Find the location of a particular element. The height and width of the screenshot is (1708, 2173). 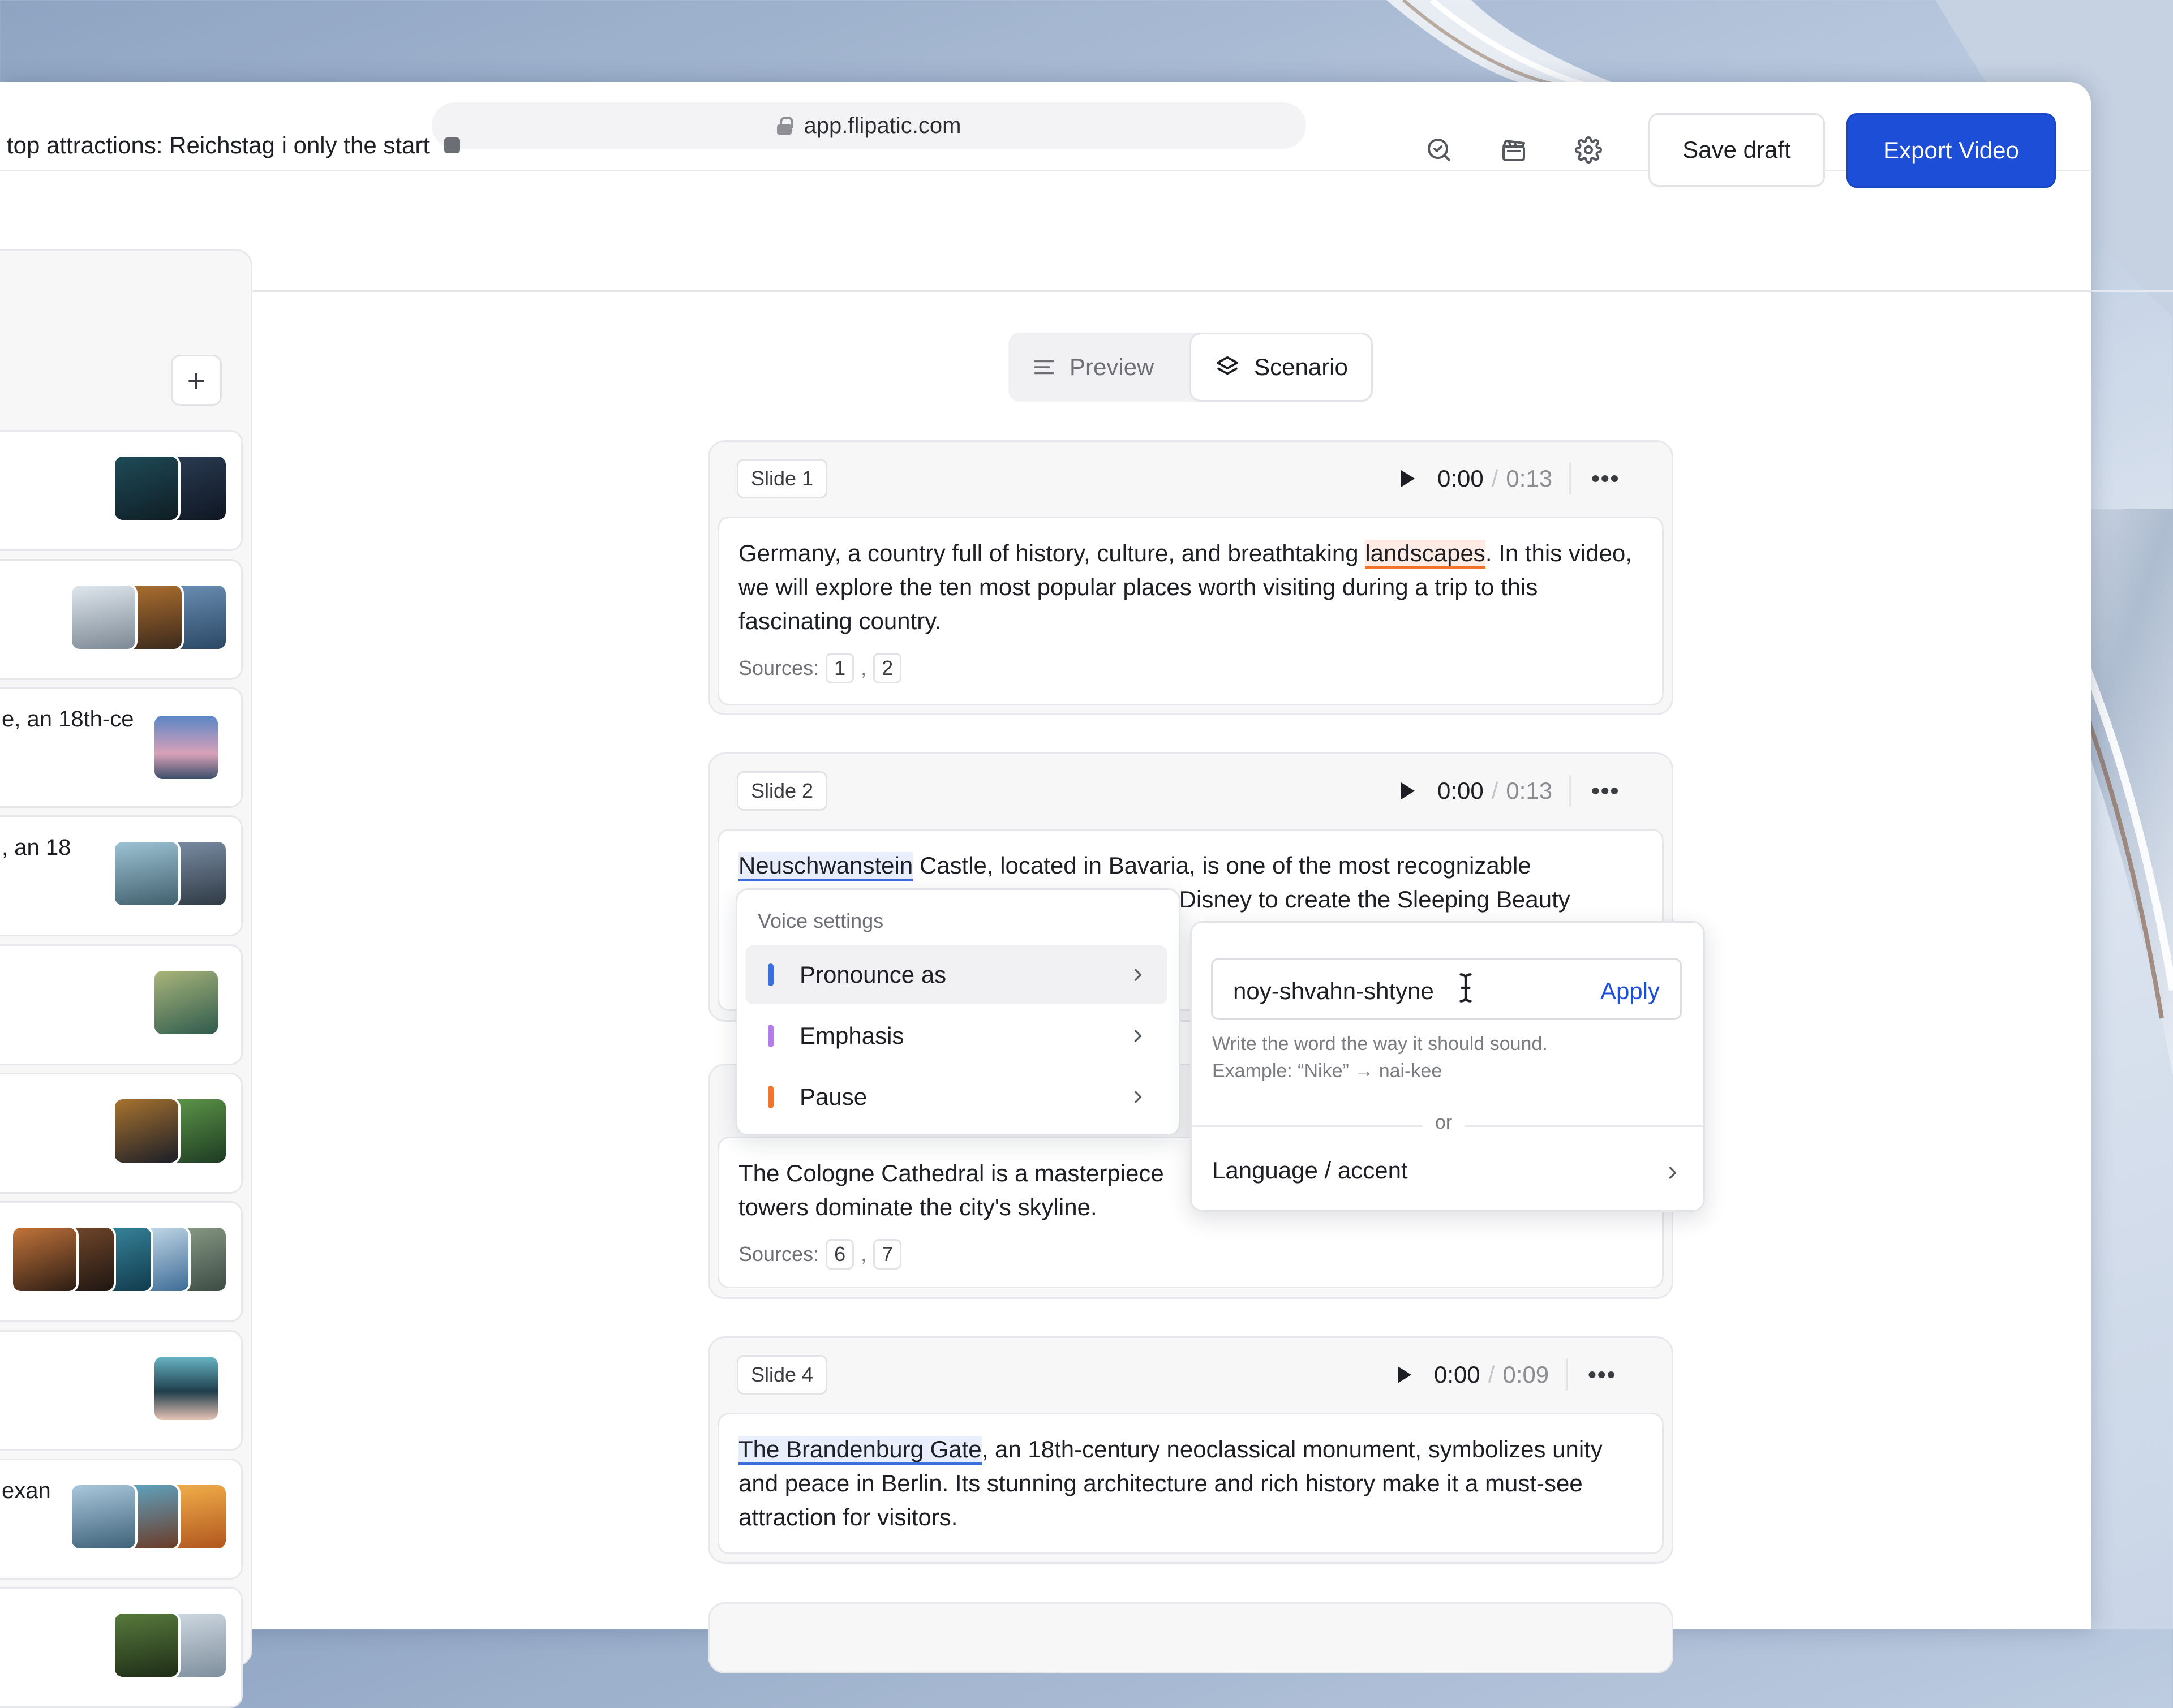

menu-item-emphasis: Emphasis is located at coordinates (956, 1035).